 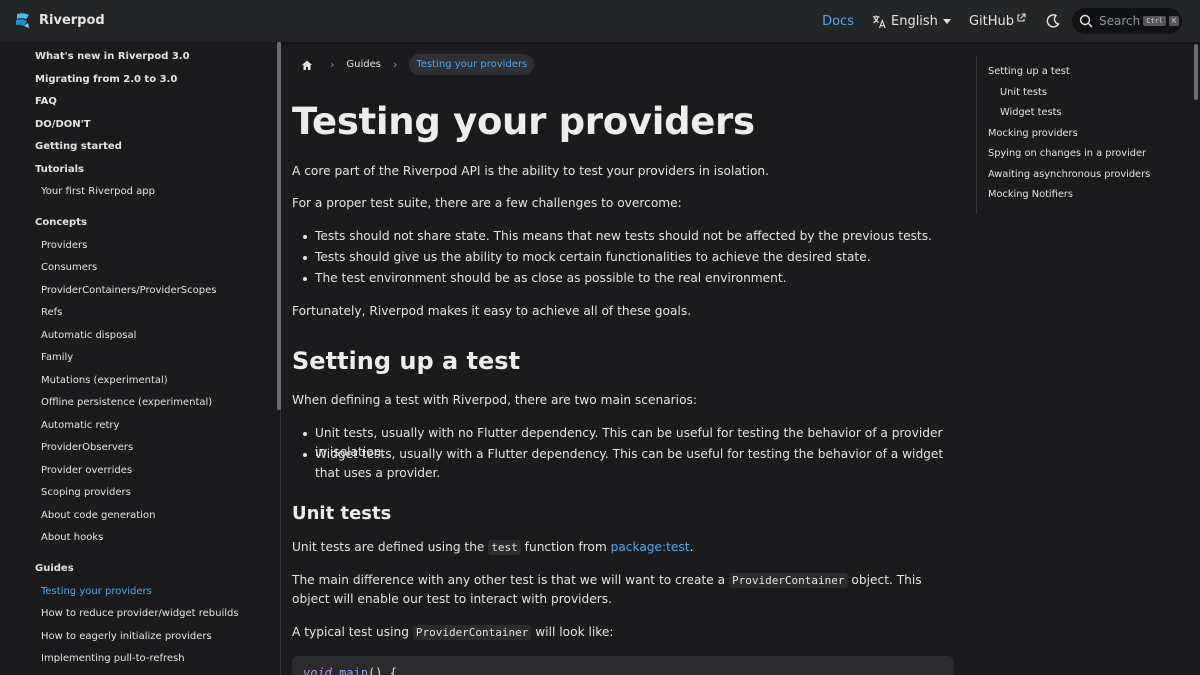 I want to click on code-function: main, so click(x=354, y=670).